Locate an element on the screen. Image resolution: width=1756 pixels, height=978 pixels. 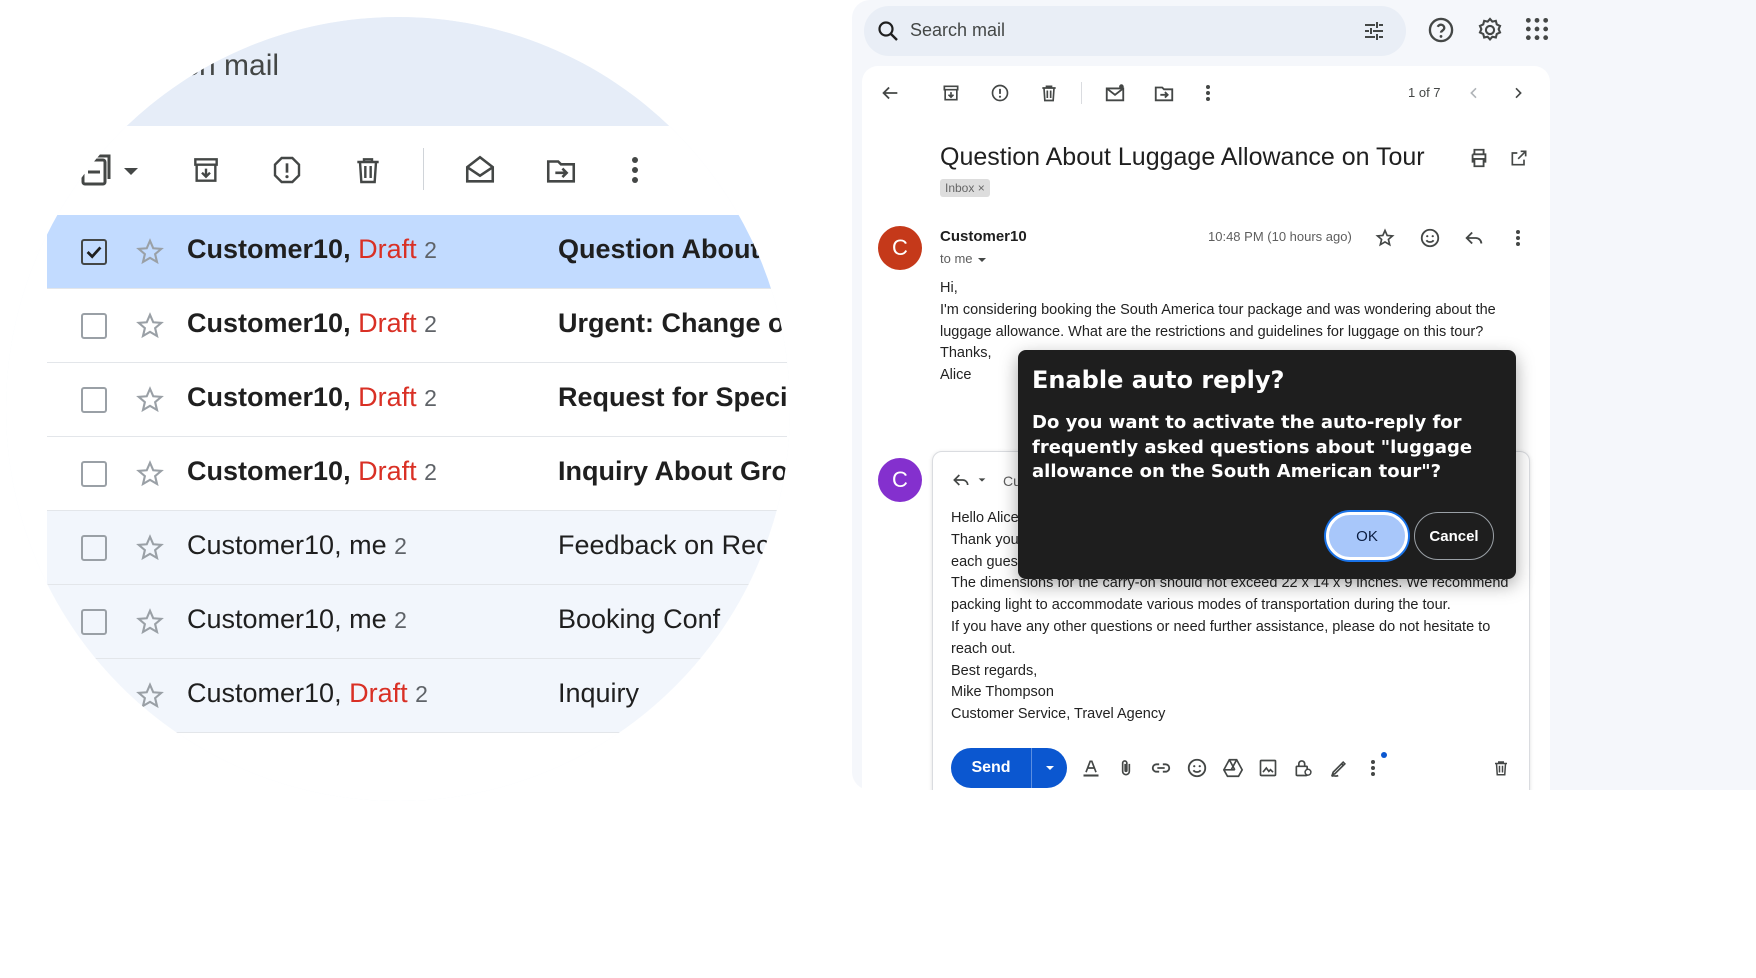
zoom-more-button is located at coordinates (635, 170).